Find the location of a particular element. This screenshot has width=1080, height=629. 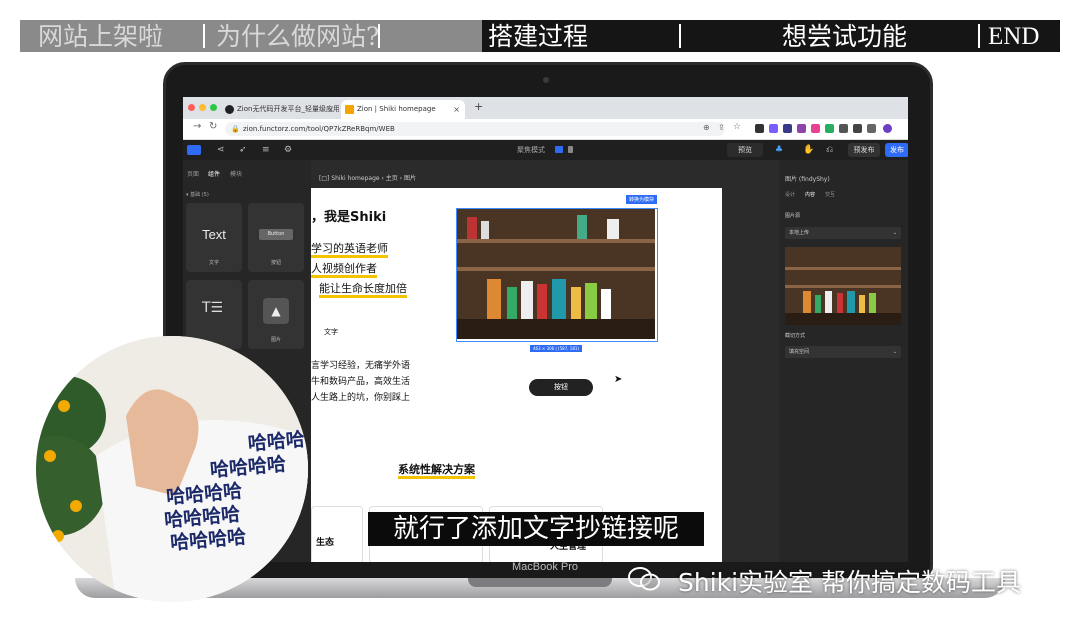

text-preview: Text is located at coordinates (214, 234).